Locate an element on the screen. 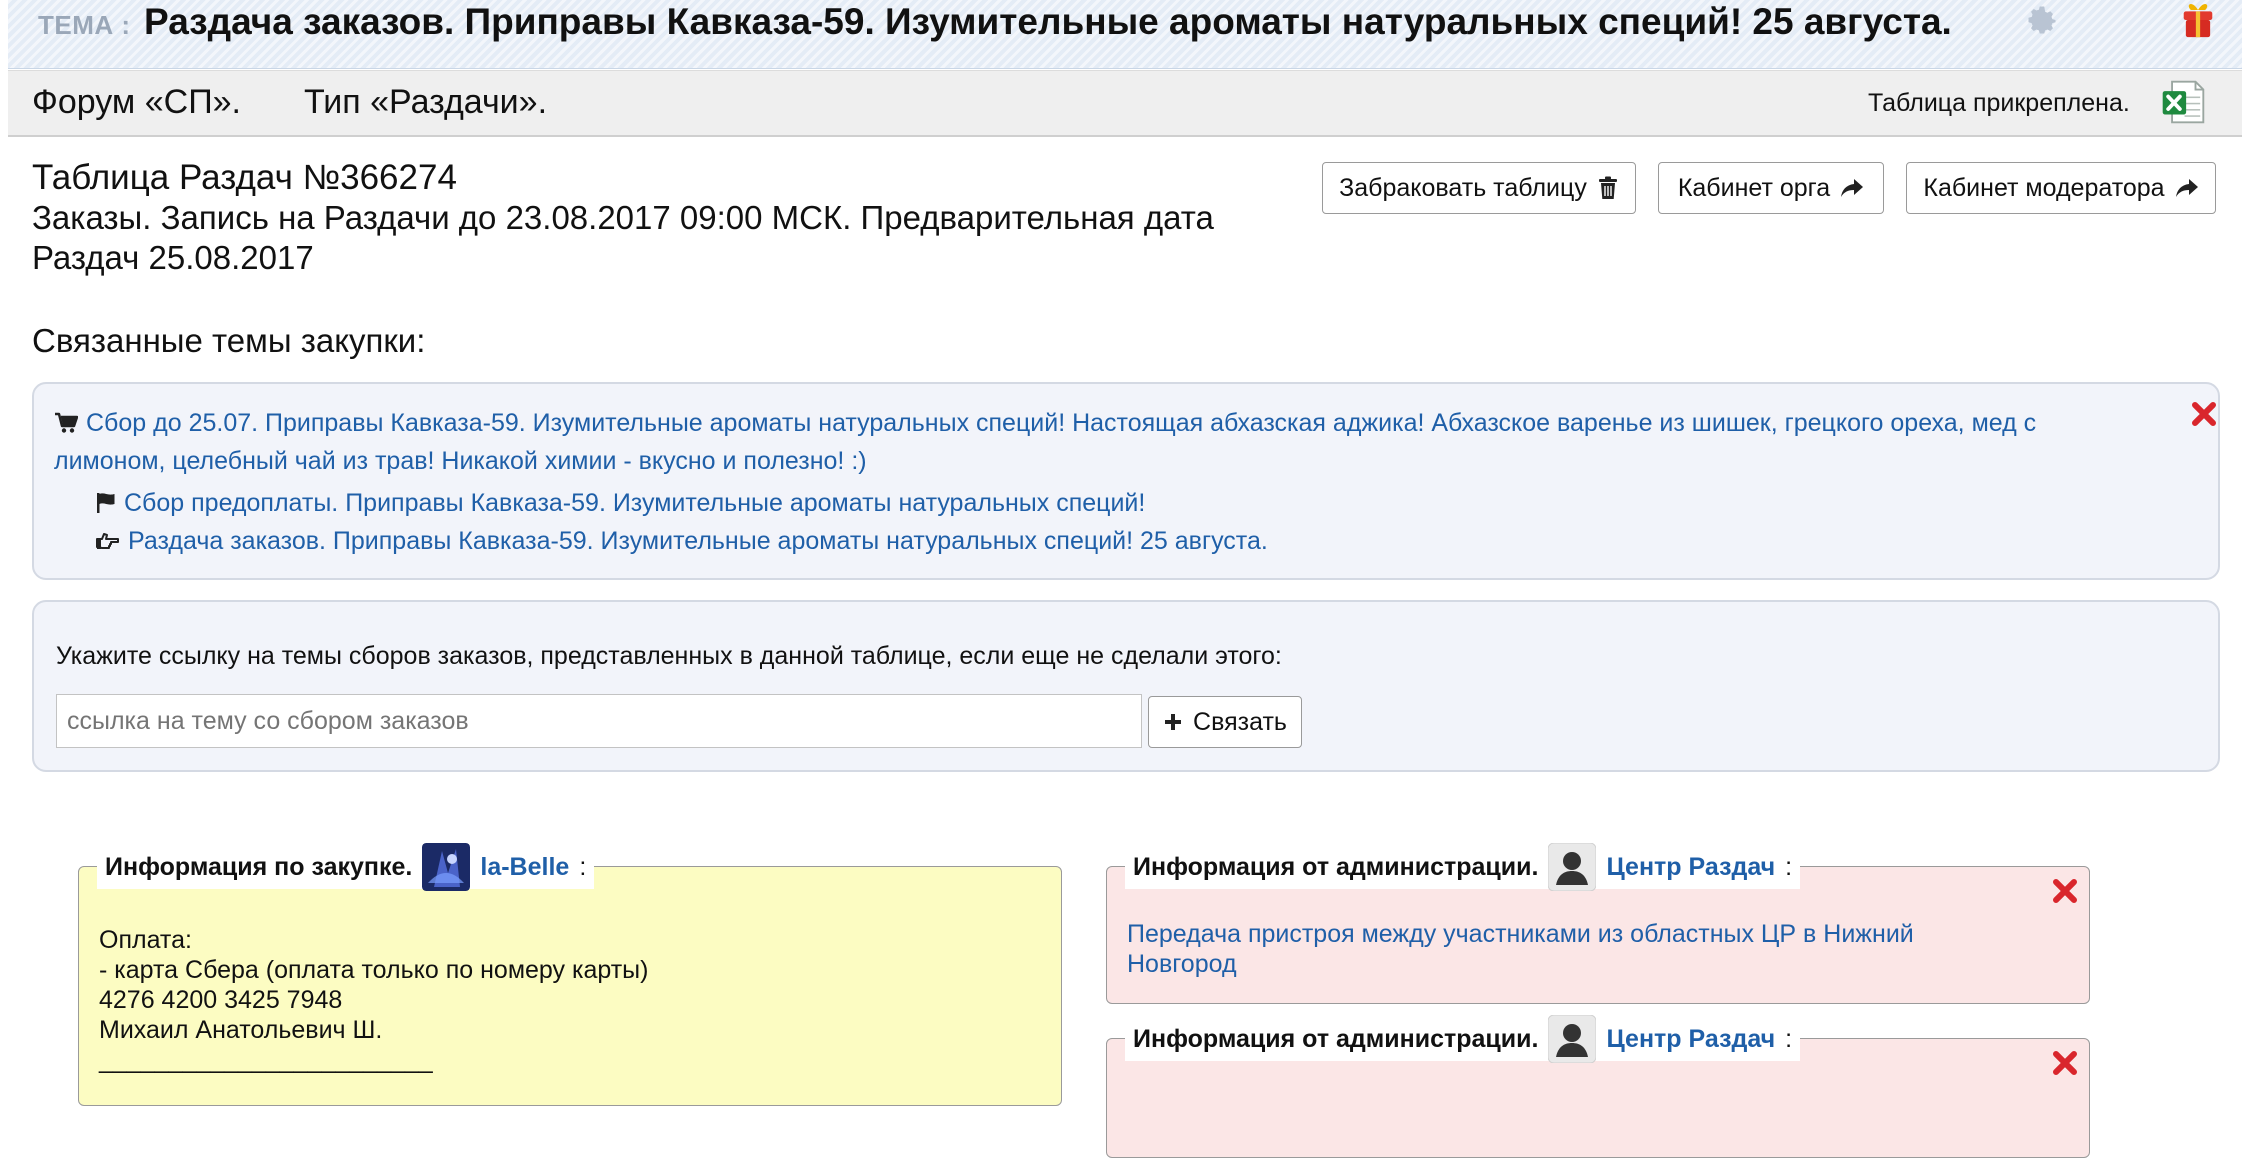 The width and height of the screenshot is (2250, 1158). hand-pointer-icon is located at coordinates (107, 541).